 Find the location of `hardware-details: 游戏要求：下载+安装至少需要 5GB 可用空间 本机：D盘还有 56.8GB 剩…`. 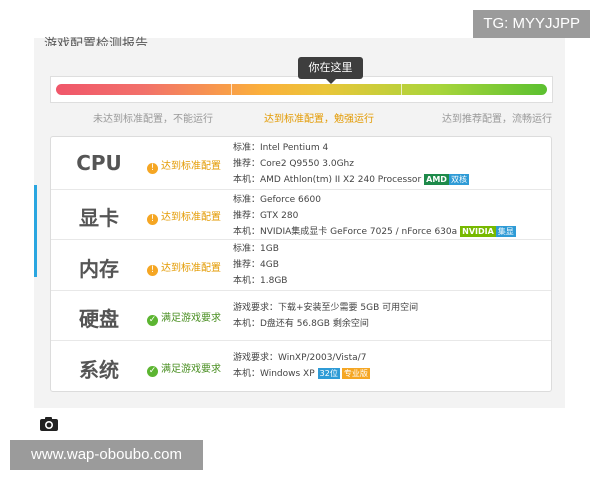

hardware-details: 游戏要求：下载+安装至少需要 5GB 可用空间 本机：D盘还有 56.8GB 剩… is located at coordinates (325, 316).